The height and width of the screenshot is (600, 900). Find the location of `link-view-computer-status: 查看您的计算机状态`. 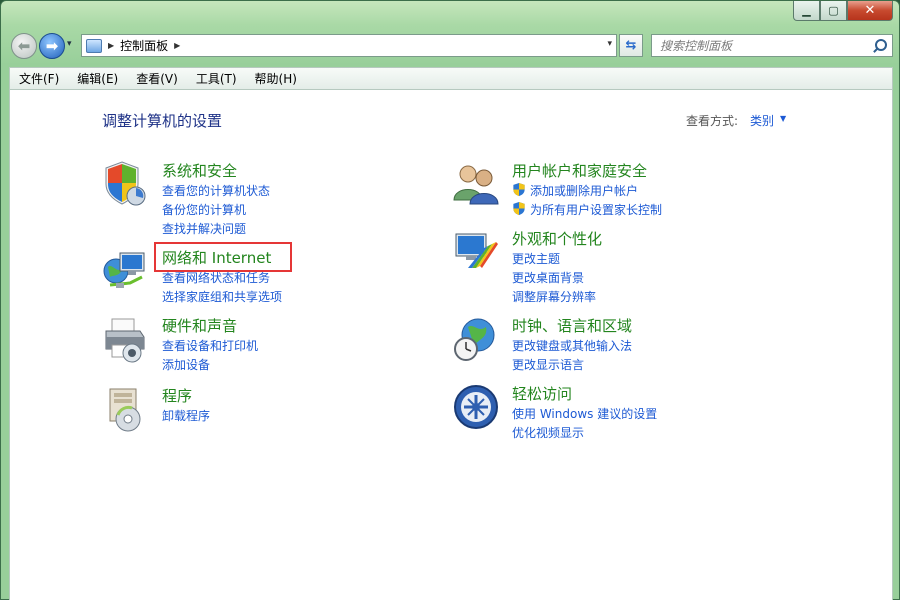

link-view-computer-status: 查看您的计算机状态 is located at coordinates (216, 190).